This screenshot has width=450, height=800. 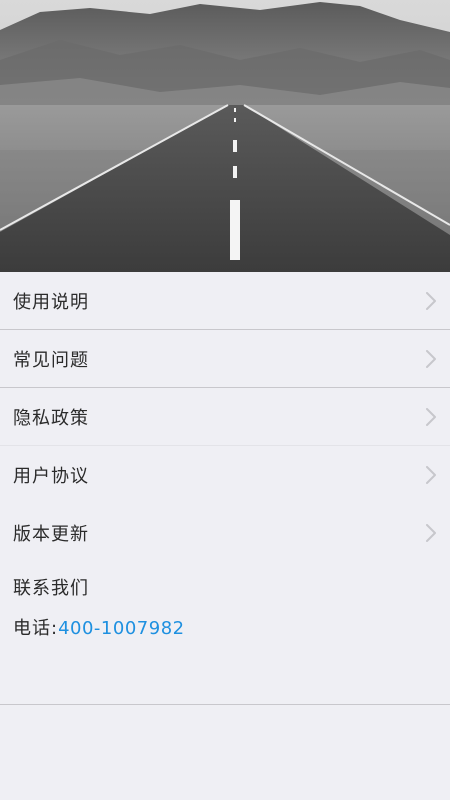 I want to click on phone-label: 电话:, so click(x=36, y=628).